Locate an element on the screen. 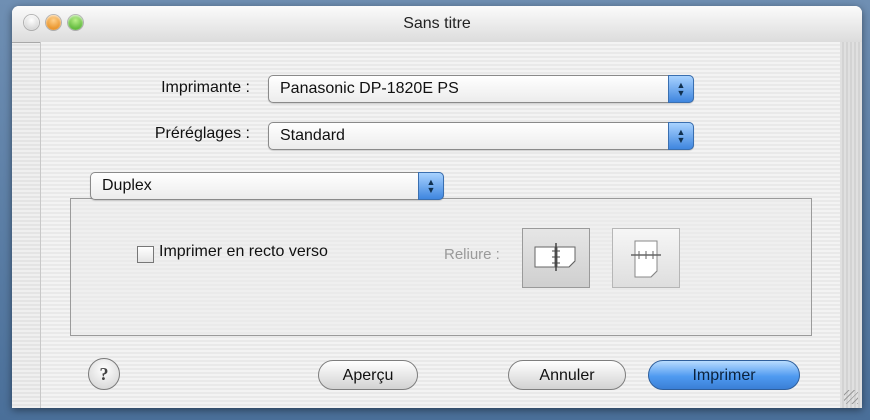  resize-grip-icon is located at coordinates (851, 397).